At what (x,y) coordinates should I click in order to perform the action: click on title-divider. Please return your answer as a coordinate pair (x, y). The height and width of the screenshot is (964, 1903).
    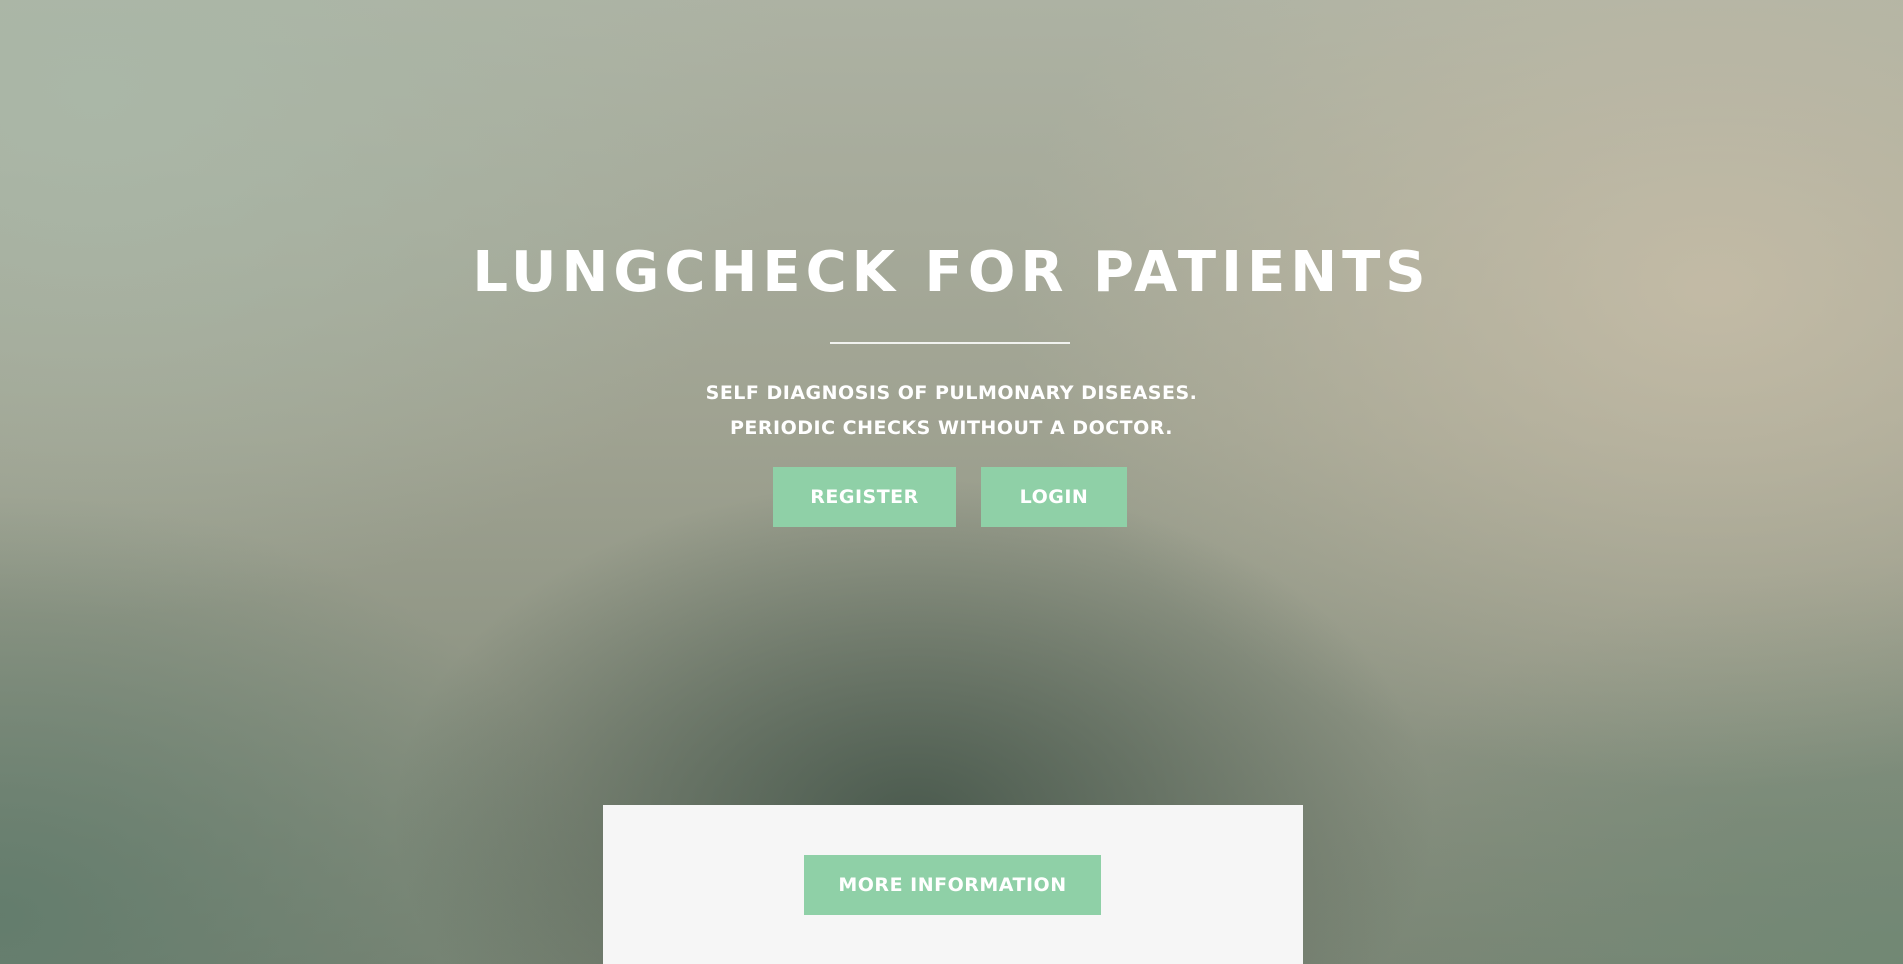
    Looking at the image, I should click on (950, 343).